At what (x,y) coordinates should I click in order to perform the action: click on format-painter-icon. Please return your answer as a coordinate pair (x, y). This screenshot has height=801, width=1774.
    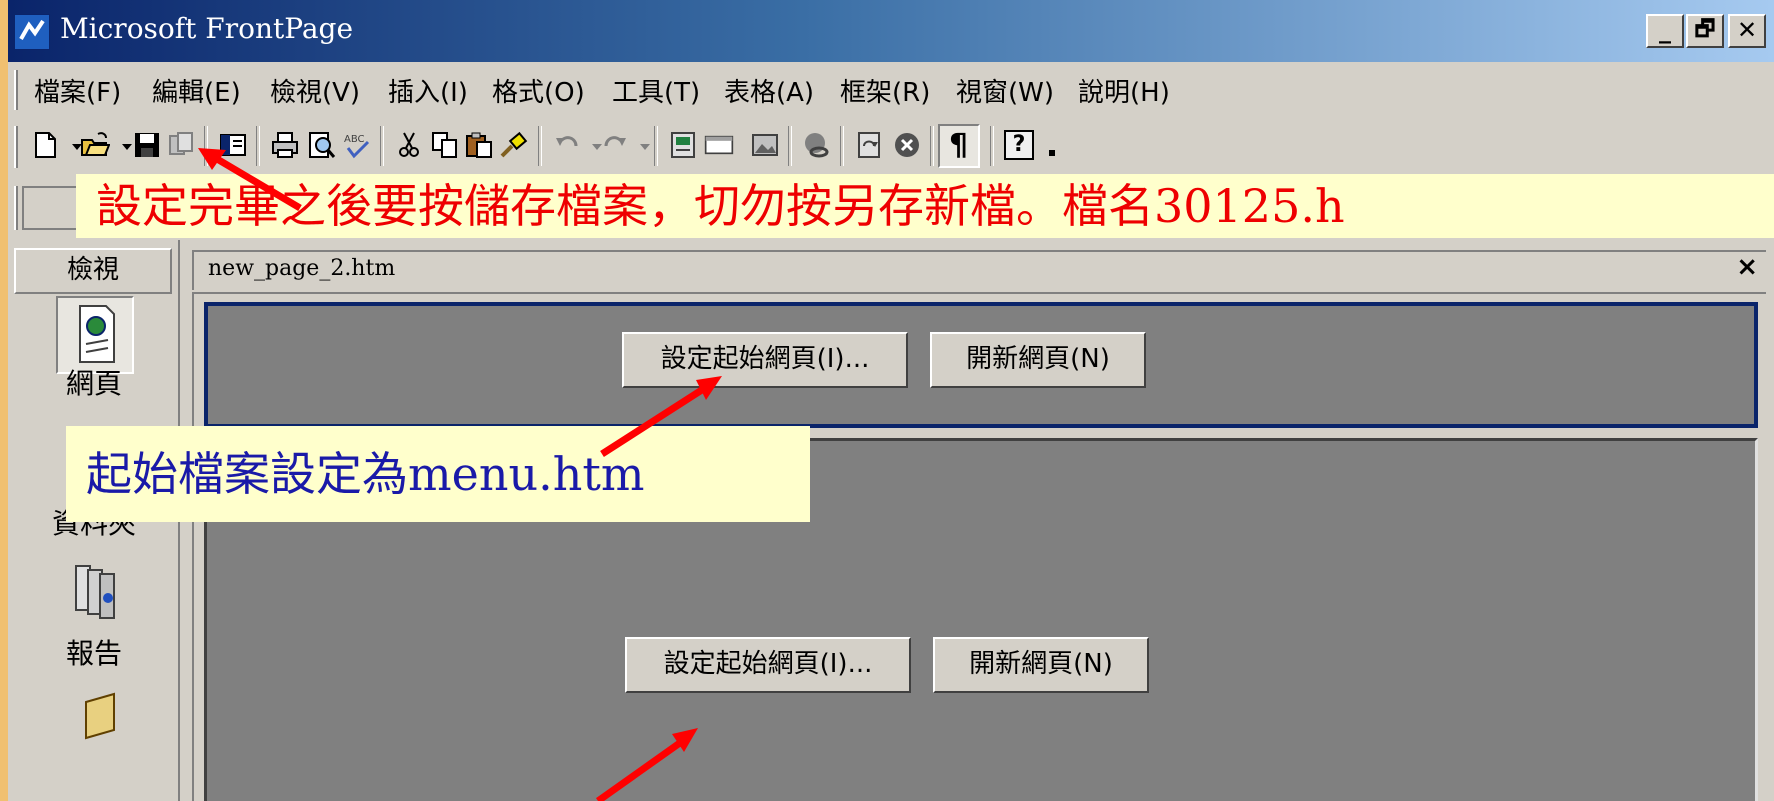
    Looking at the image, I should click on (513, 145).